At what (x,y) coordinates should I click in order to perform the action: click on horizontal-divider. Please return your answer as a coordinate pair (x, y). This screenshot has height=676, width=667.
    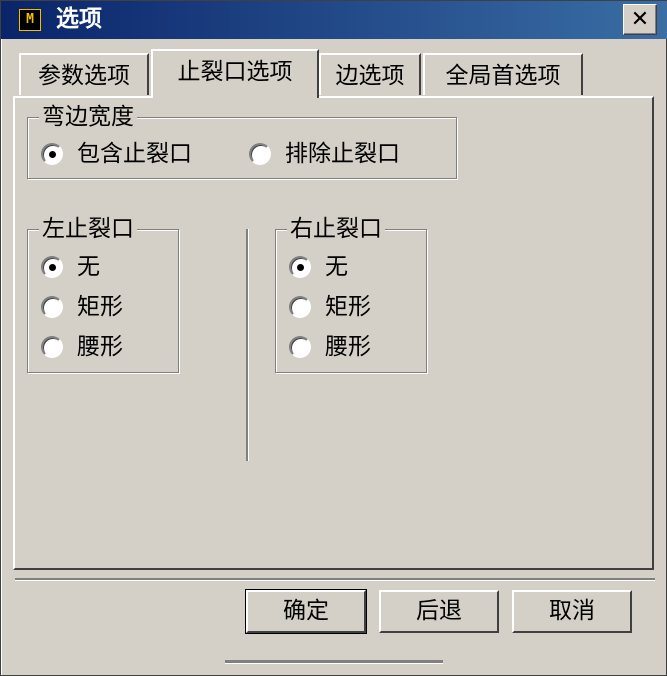
    Looking at the image, I should click on (335, 579).